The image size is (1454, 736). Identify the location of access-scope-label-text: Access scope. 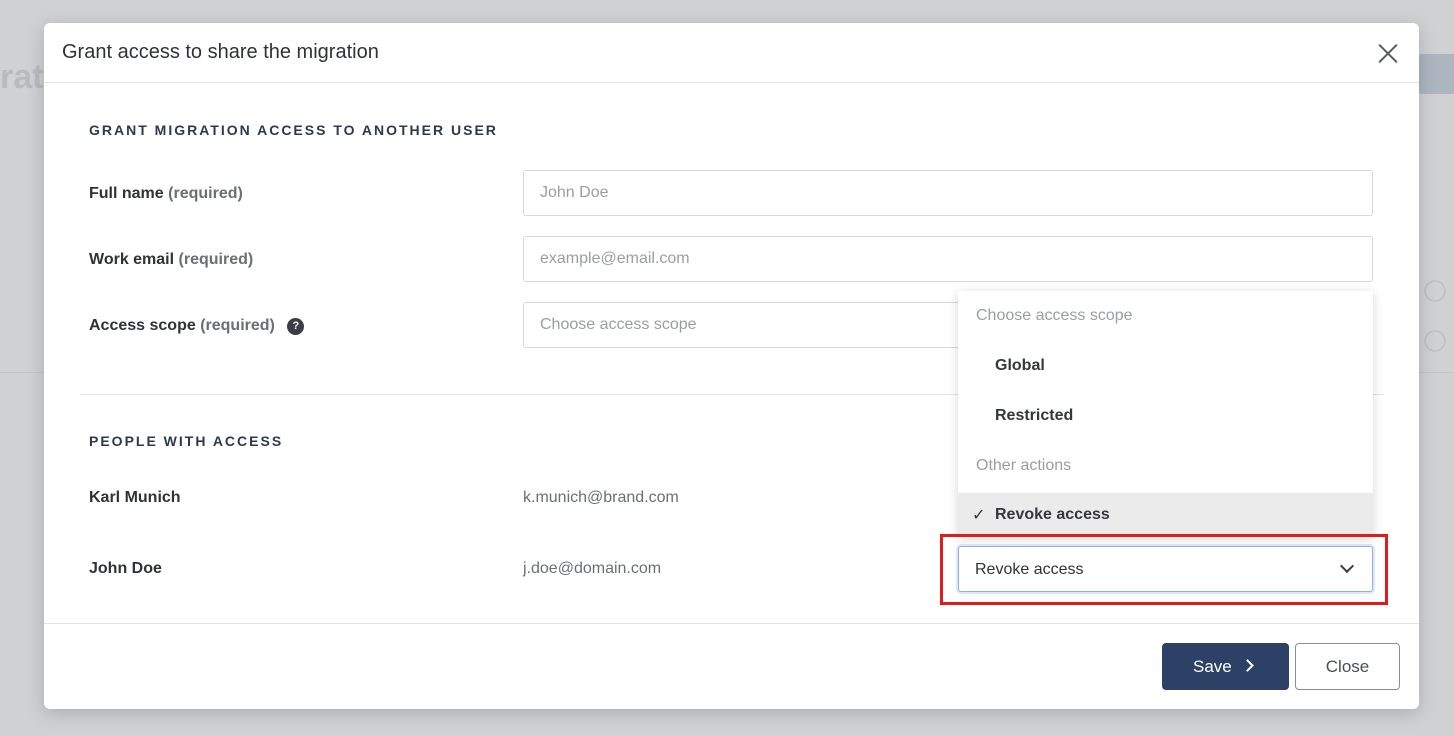
(142, 325).